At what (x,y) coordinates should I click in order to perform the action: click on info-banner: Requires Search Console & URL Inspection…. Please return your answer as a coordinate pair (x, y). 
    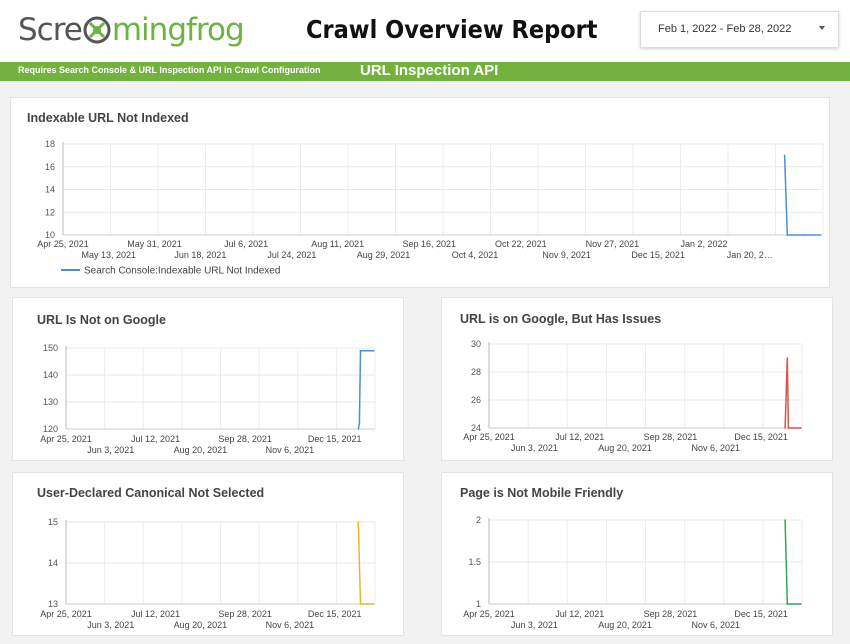
    Looking at the image, I should click on (425, 71).